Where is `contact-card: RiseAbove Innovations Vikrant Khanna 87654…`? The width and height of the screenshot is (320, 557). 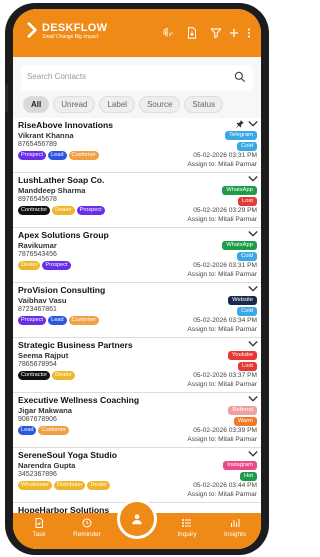 contact-card: RiseAbove Innovations Vikrant Khanna 87654… is located at coordinates (137, 145).